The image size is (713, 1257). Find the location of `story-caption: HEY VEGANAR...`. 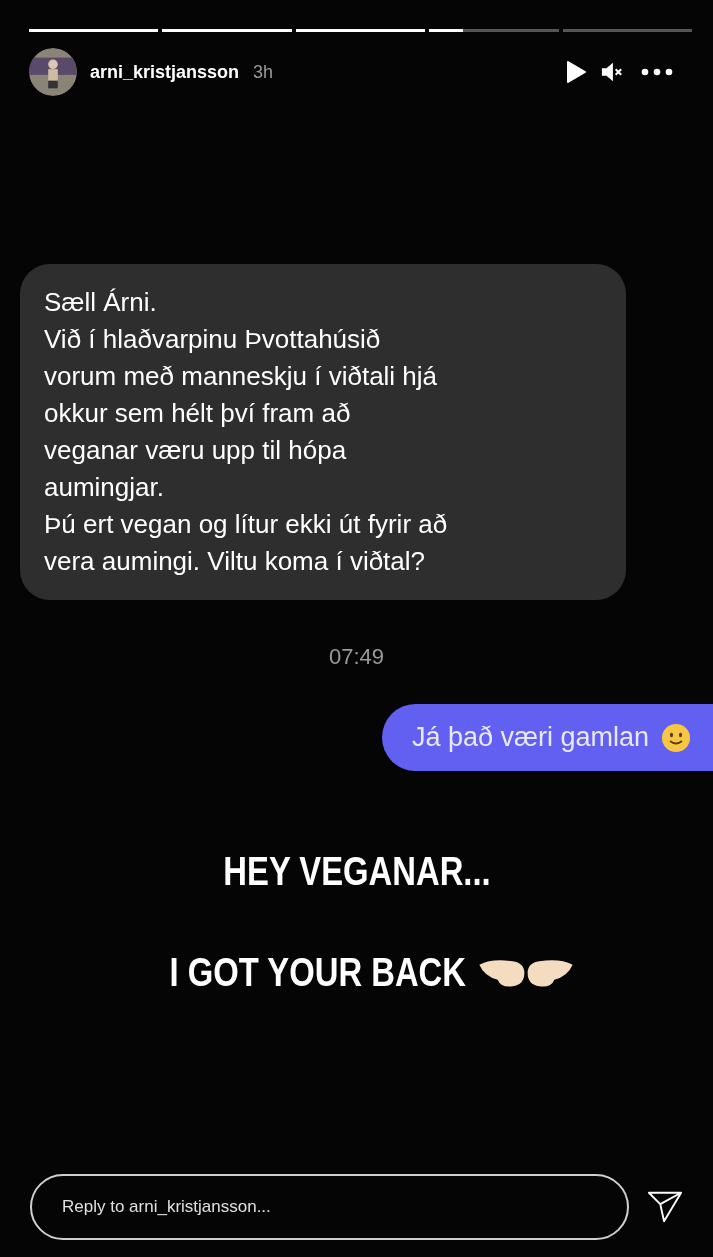

story-caption: HEY VEGANAR... is located at coordinates (356, 871).